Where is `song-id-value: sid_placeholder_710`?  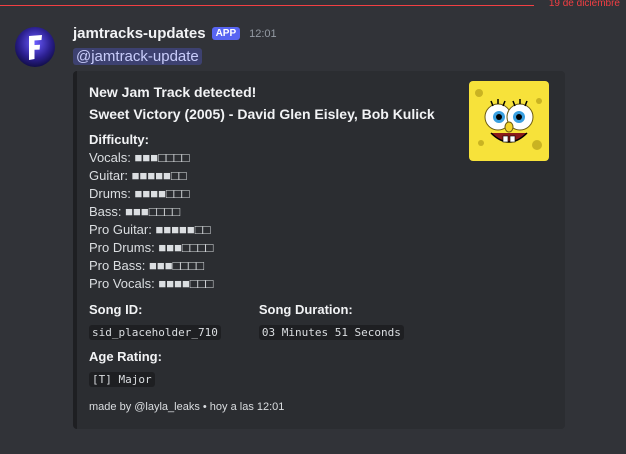
song-id-value: sid_placeholder_710 is located at coordinates (155, 332).